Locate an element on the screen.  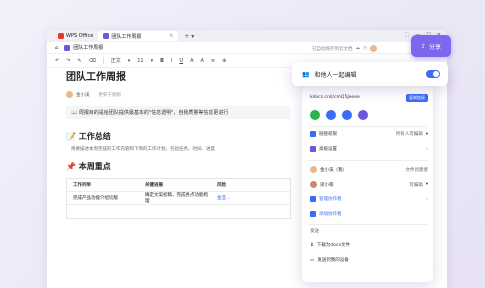
page-title: 团队工作周报 is located at coordinates (96, 77).